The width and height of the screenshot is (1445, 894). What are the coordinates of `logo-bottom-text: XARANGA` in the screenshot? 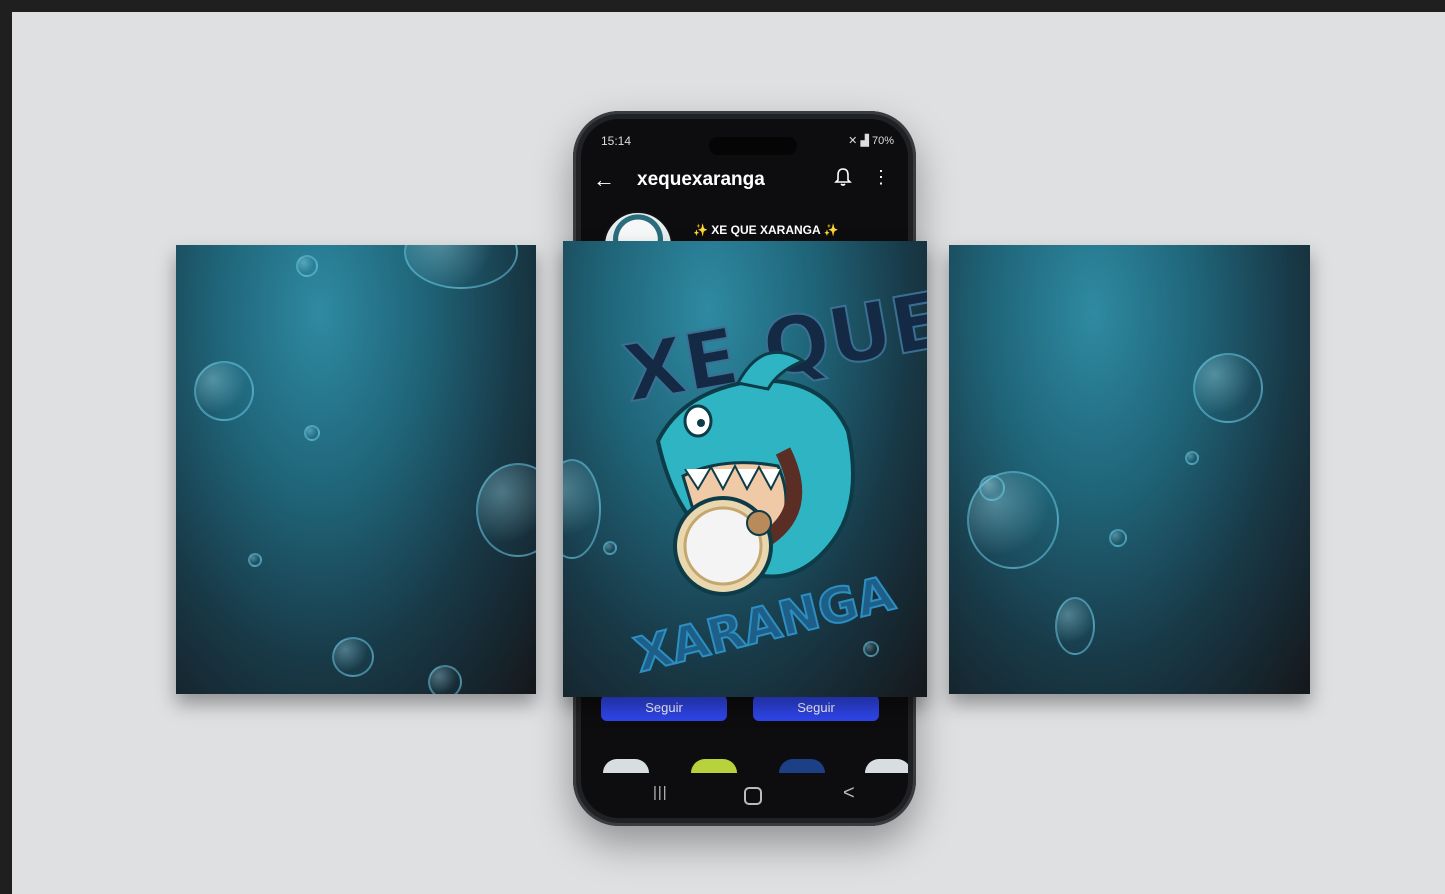 It's located at (764, 624).